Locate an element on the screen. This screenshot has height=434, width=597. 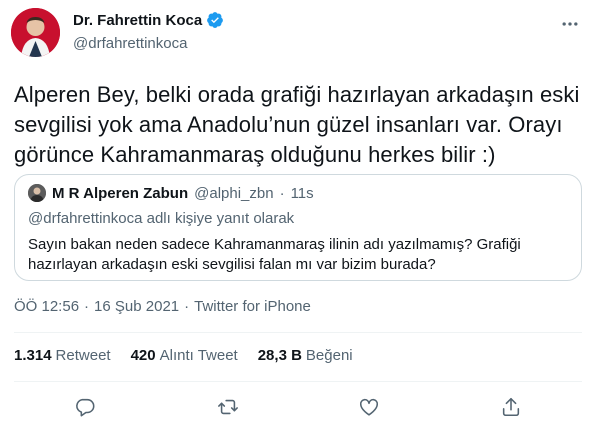
retweet-stat: 1.314 Retweet is located at coordinates (62, 355).